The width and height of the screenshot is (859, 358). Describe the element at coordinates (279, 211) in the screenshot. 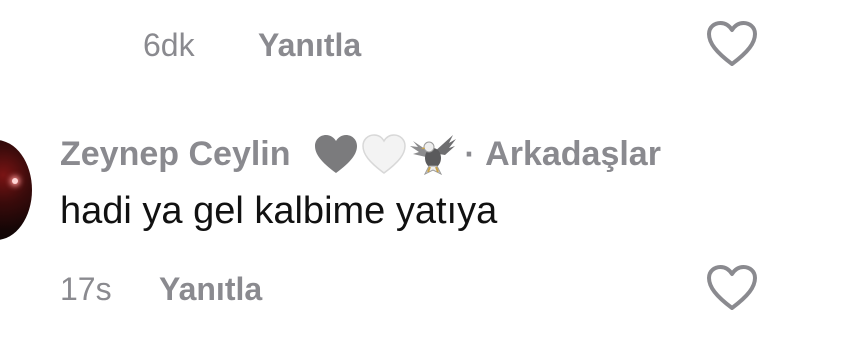

I see `comment-text: hadi ya gel kalbime yatıya` at that location.